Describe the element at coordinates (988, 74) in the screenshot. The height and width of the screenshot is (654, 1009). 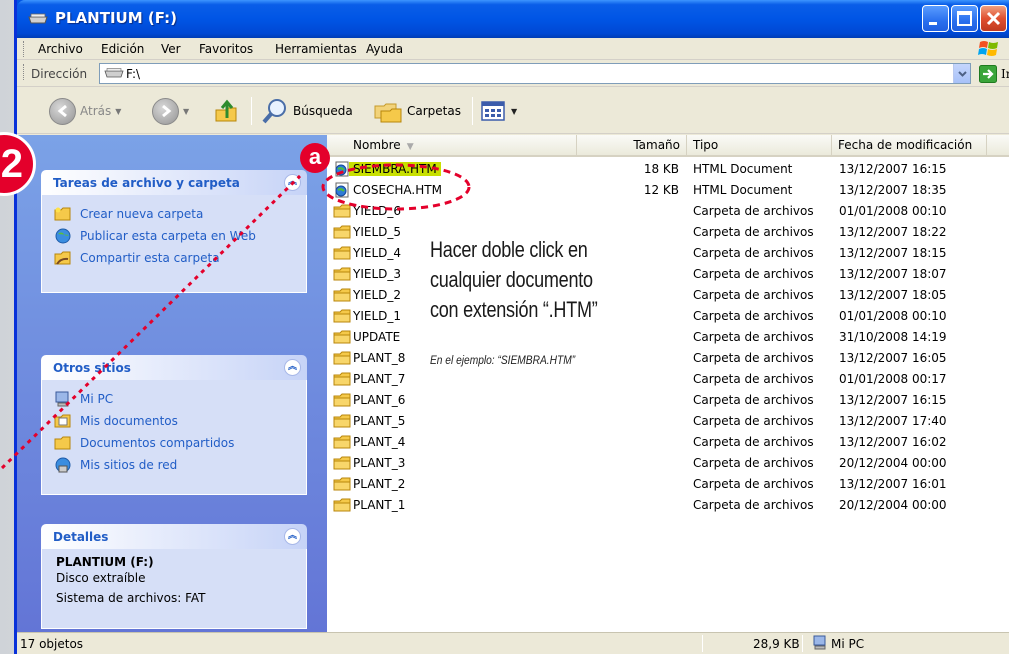
I see `go-arrow-icon` at that location.